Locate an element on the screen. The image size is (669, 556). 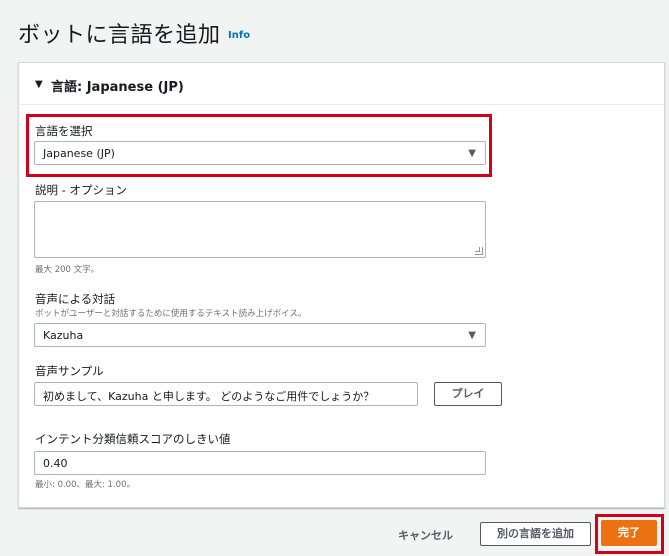
section-header: ▼ 言語: Japanese (JP) is located at coordinates (341, 84).